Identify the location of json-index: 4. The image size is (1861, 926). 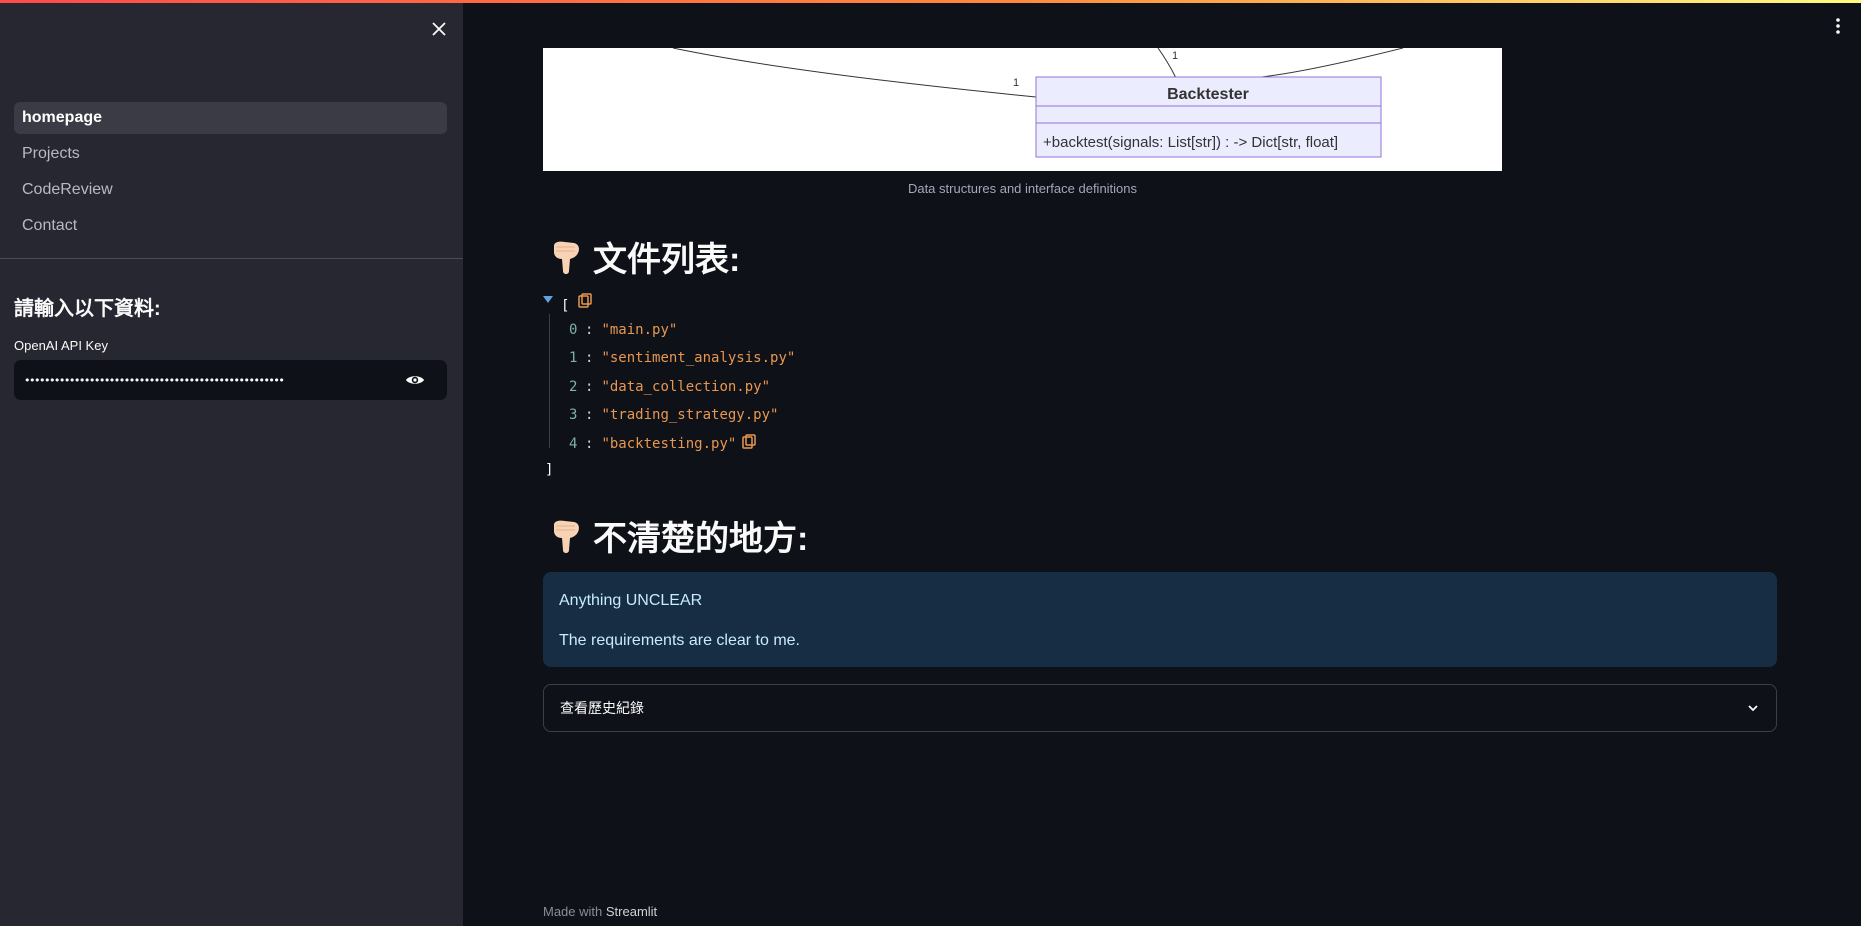
(573, 444).